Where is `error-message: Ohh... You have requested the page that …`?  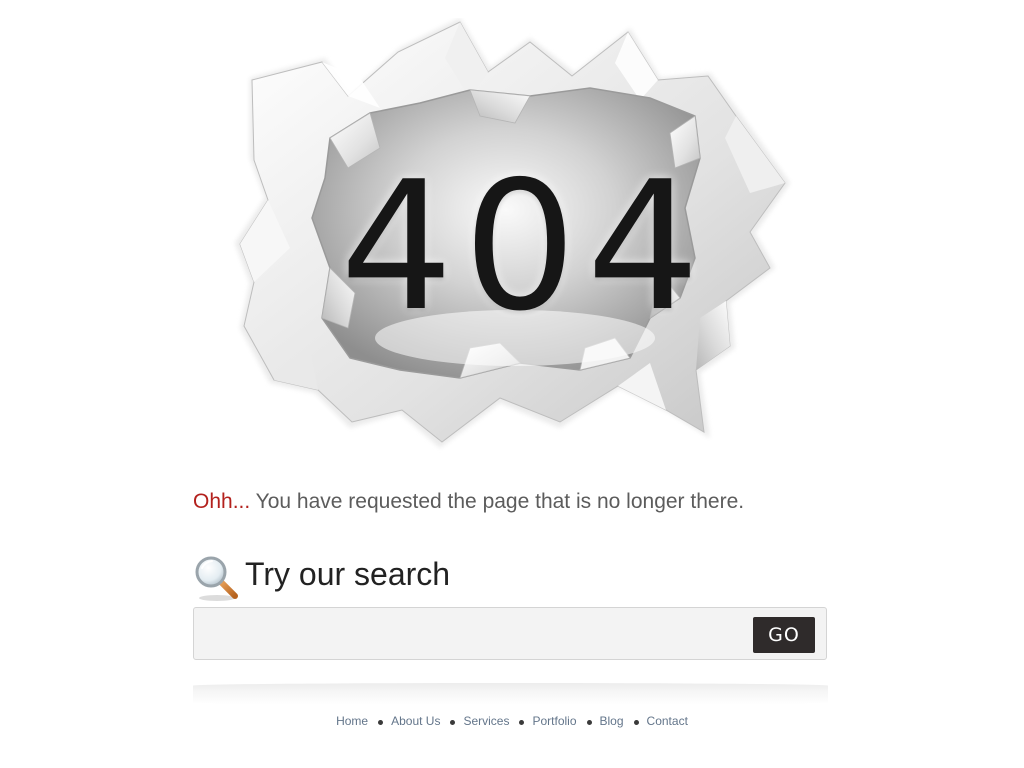 error-message: Ohh... You have requested the page that … is located at coordinates (468, 502).